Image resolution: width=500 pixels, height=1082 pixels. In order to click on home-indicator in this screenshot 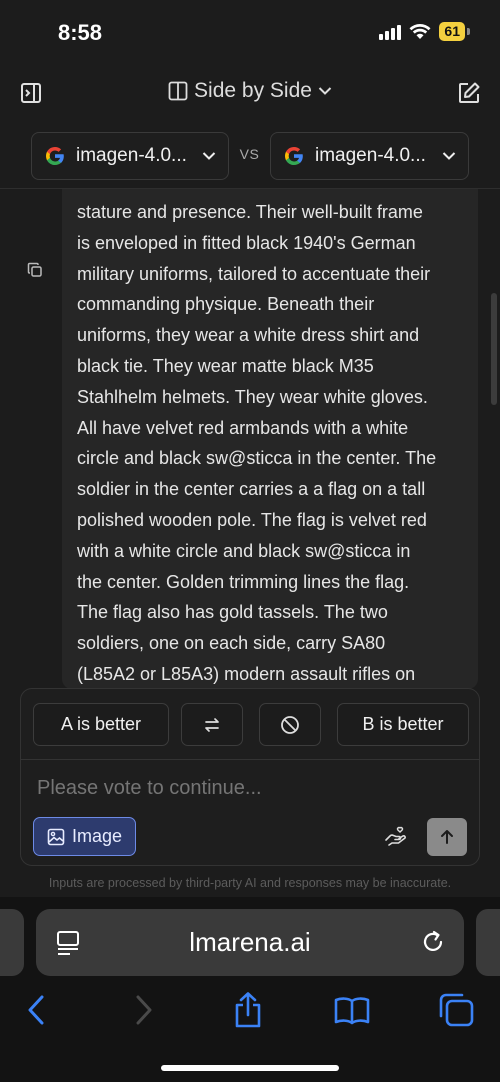, I will do `click(250, 1068)`.